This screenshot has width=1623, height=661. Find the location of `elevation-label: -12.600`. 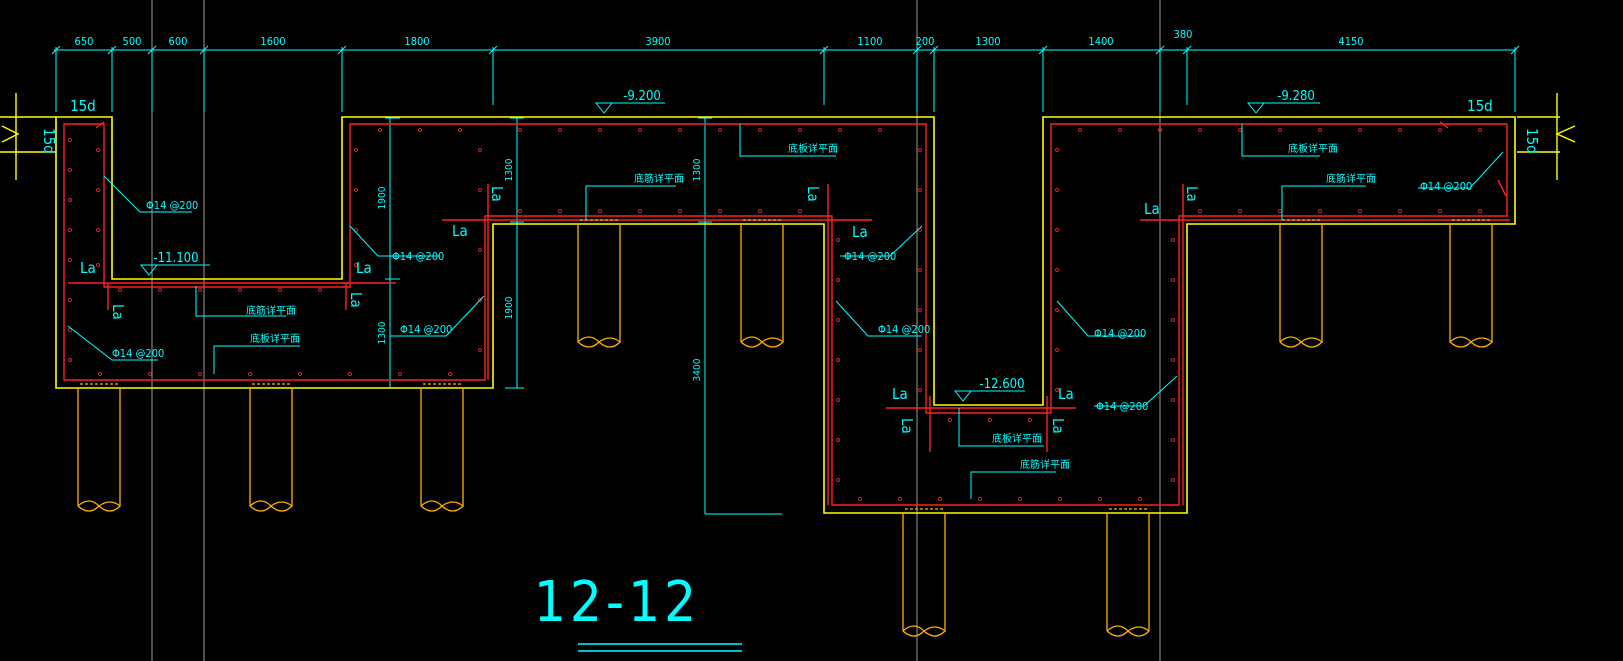

elevation-label: -12.600 is located at coordinates (1001, 384).